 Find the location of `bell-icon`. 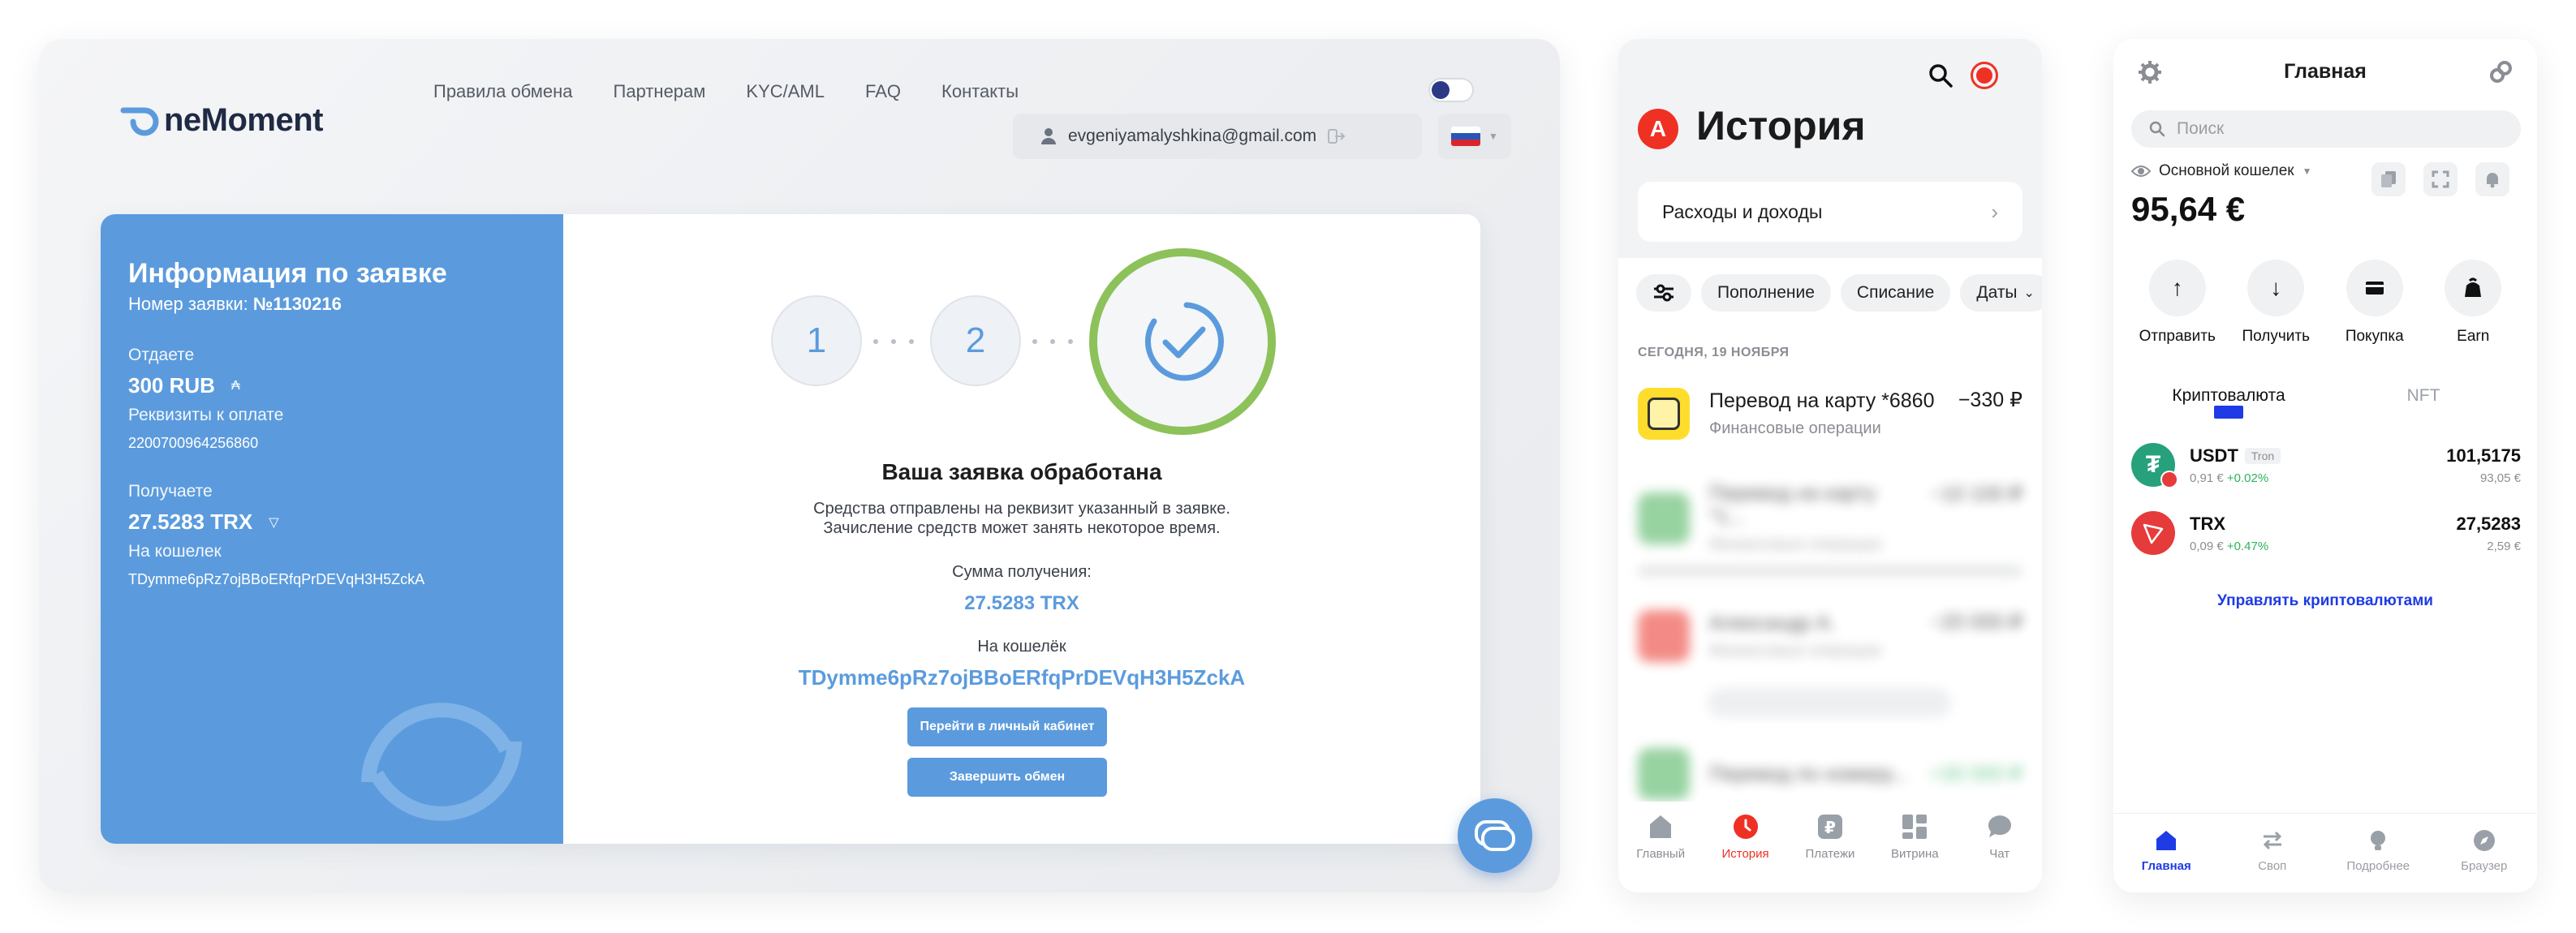

bell-icon is located at coordinates (2493, 180).